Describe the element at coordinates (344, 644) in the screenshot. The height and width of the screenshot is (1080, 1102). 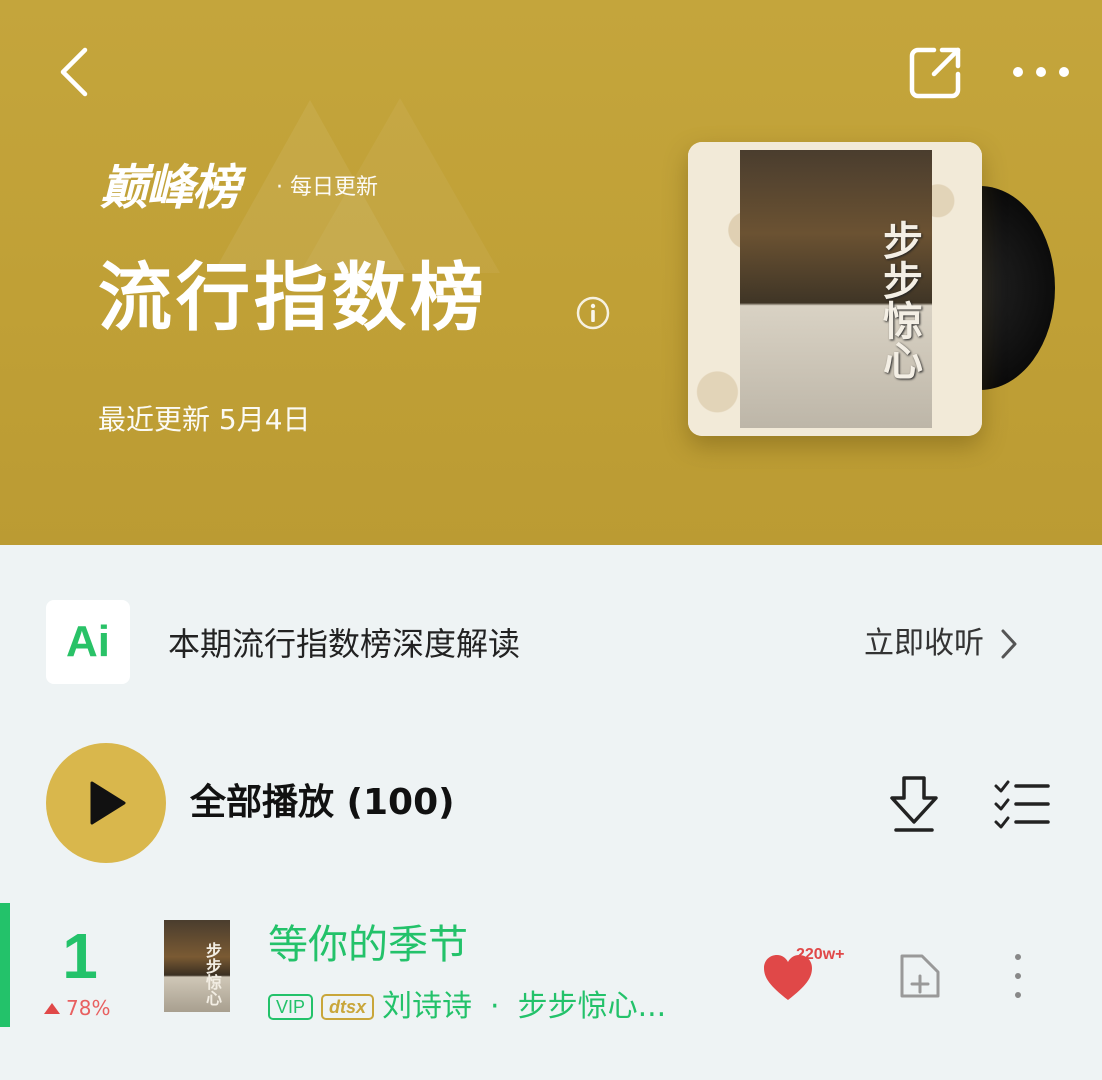
I see `ai-interpretation-text: 本期流行指数榜深度解读` at that location.